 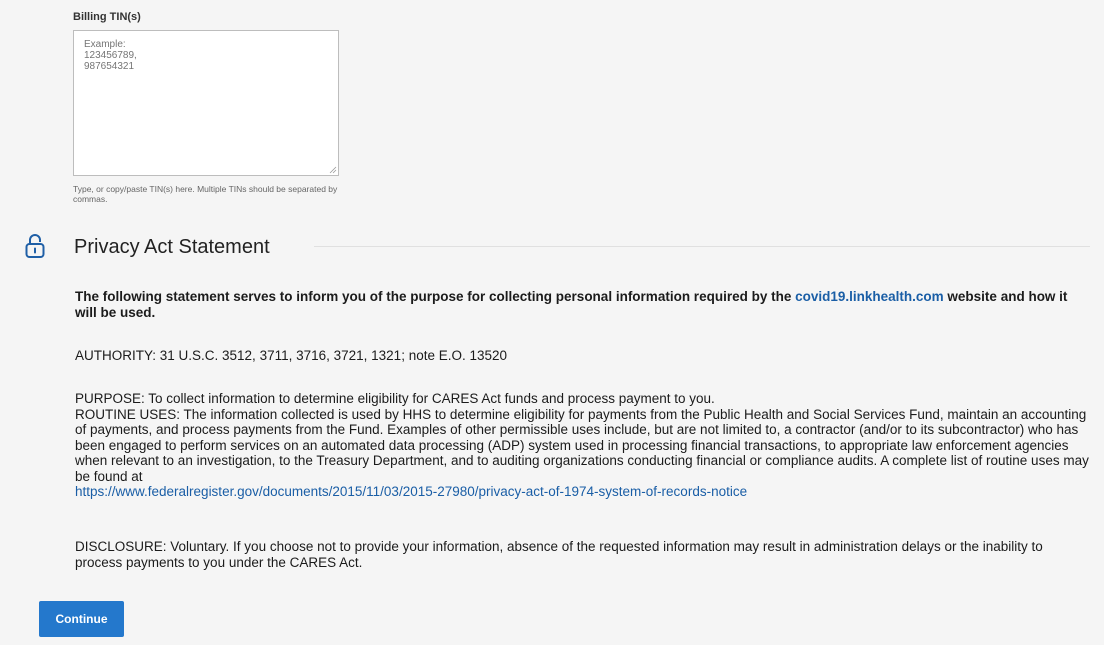 What do you see at coordinates (702, 246) in the screenshot?
I see `section-divider` at bounding box center [702, 246].